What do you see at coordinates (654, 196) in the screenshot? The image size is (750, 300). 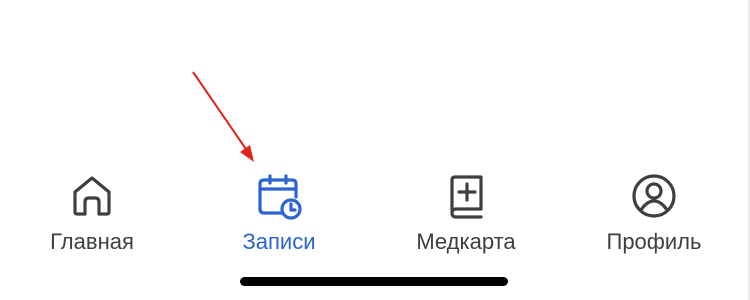 I see `profile-icon` at bounding box center [654, 196].